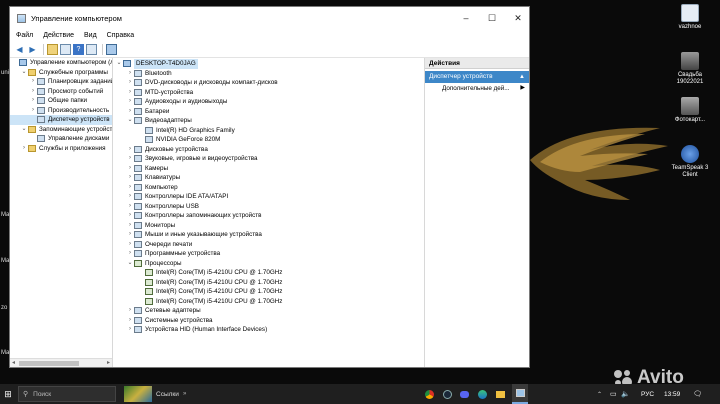 The height and width of the screenshot is (404, 720). I want to click on computer-management-taskbar-button, so click(520, 394).